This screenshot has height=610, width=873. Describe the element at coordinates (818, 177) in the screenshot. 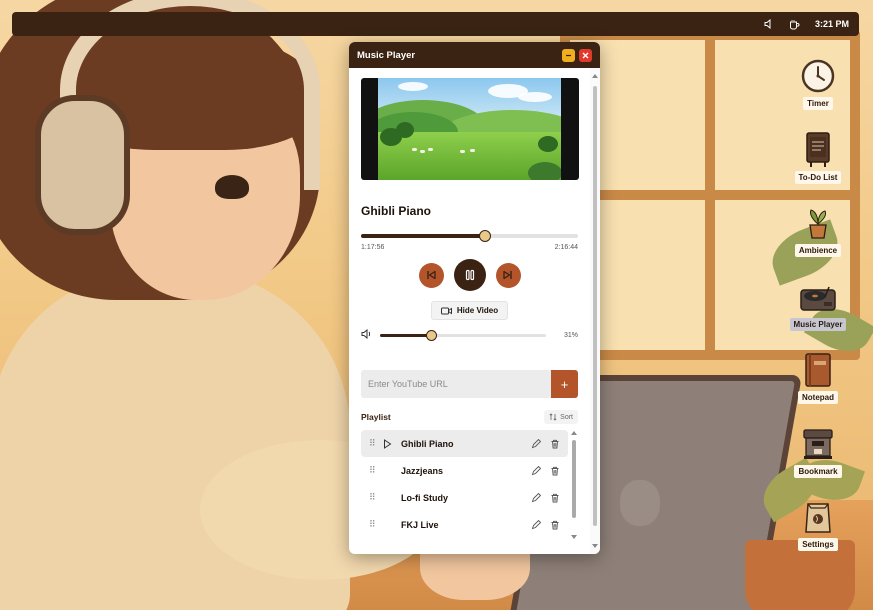

I see `desktop-icon-label: To-Do List` at that location.